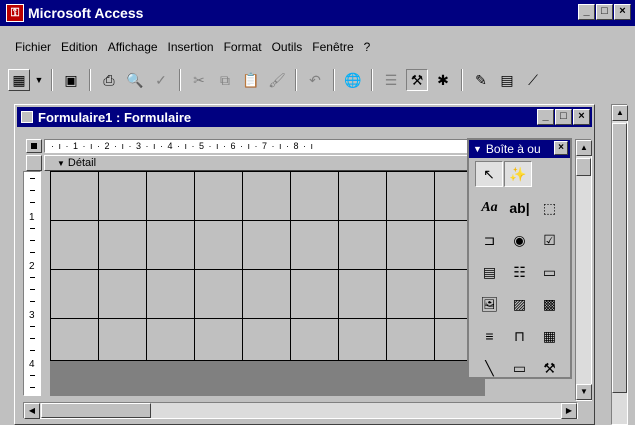  What do you see at coordinates (32, 266) in the screenshot?
I see `vruler-number: 2` at bounding box center [32, 266].